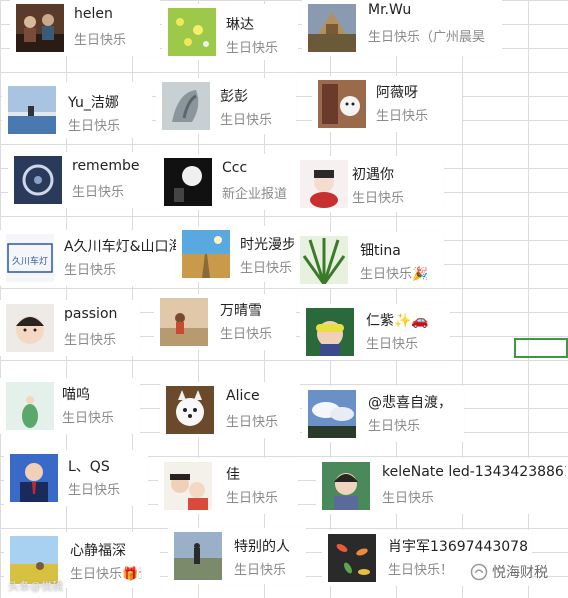 Image resolution: width=568 pixels, height=598 pixels. Describe the element at coordinates (90, 258) in the screenshot. I see `contact-card: 久川车灯 A久川车灯&山口海 生日快乐` at that location.